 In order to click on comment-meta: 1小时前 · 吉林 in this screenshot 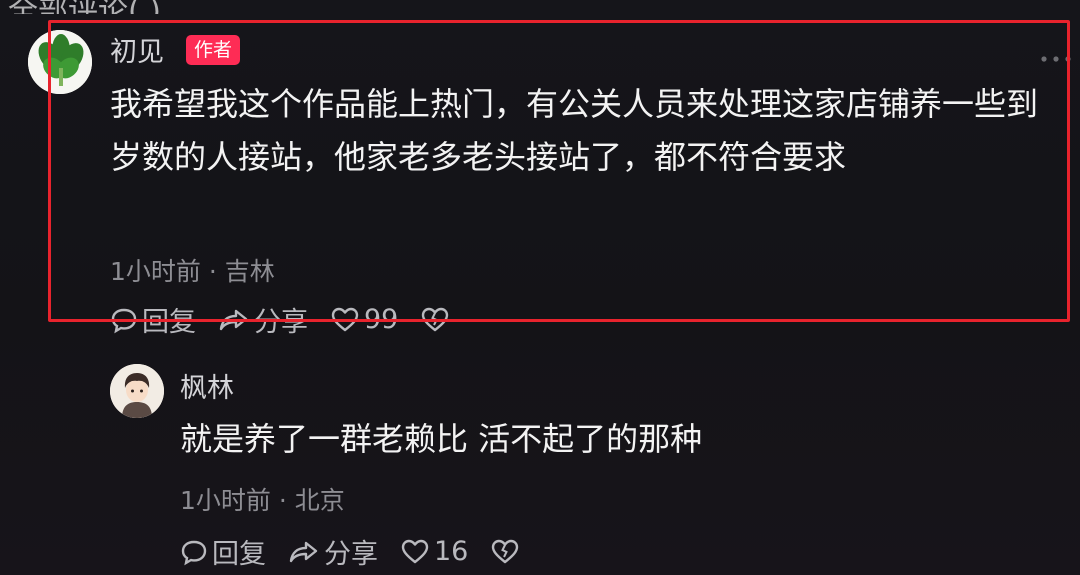, I will do `click(192, 271)`.